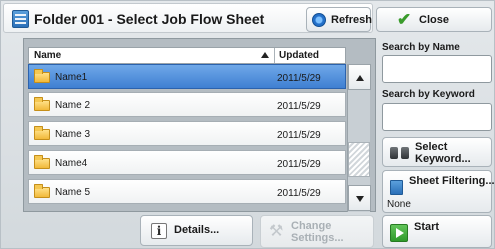 This screenshot has width=495, height=249. Describe the element at coordinates (187, 133) in the screenshot. I see `table-row: Name 3 2011/5/29` at that location.